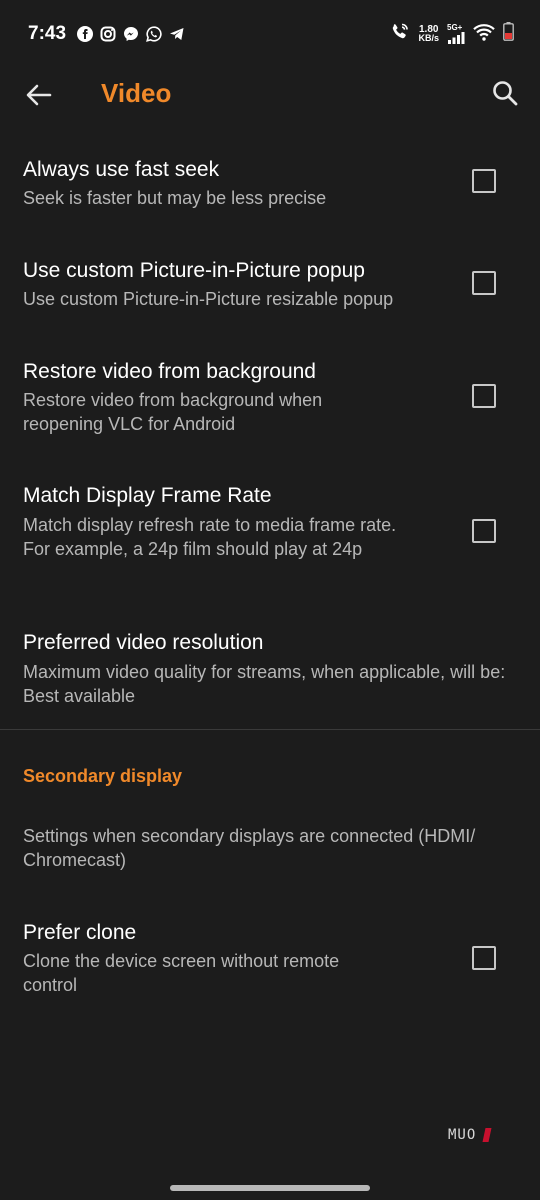 The height and width of the screenshot is (1200, 540). What do you see at coordinates (484, 958) in the screenshot?
I see `prefer-clone-checkbox` at bounding box center [484, 958].